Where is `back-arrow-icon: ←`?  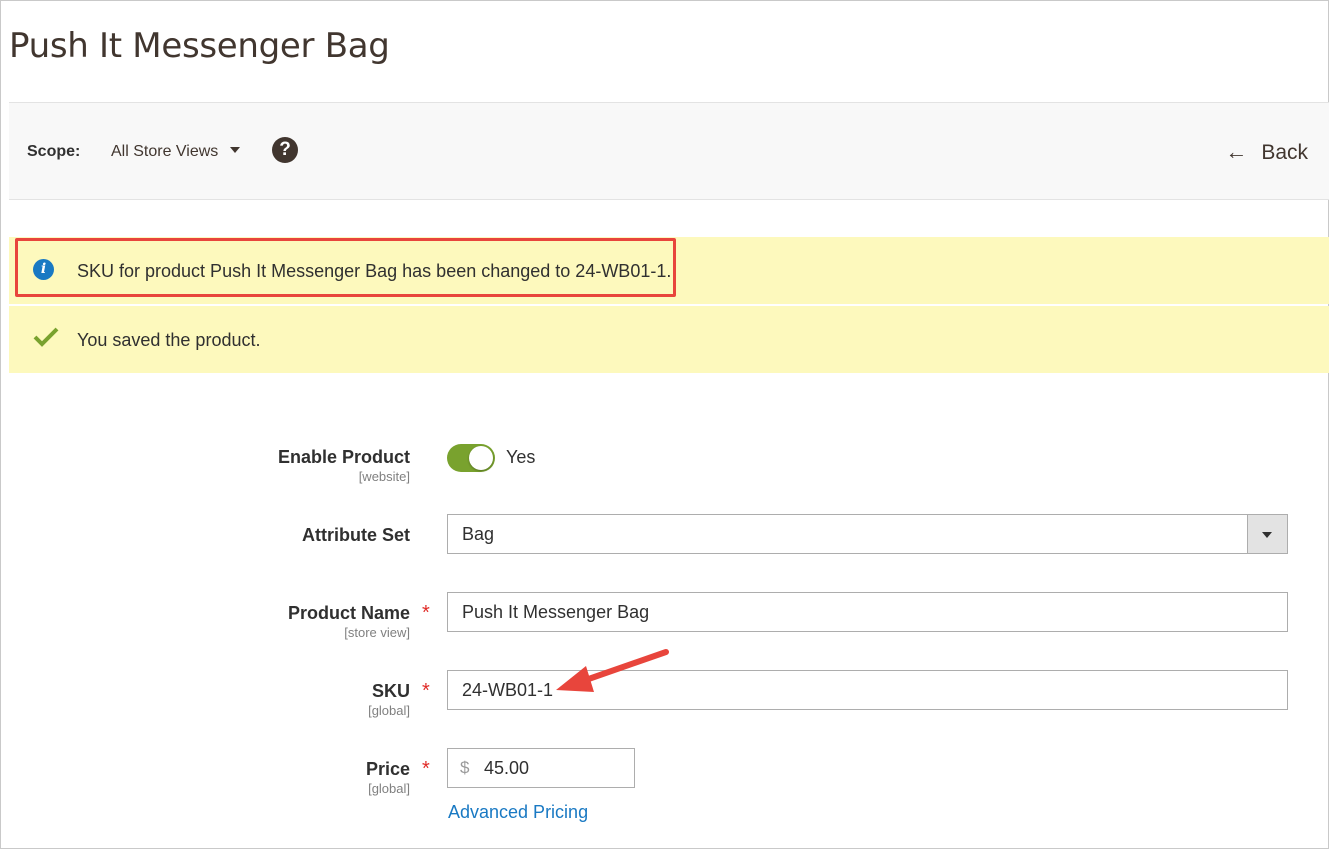 back-arrow-icon: ← is located at coordinates (1236, 151).